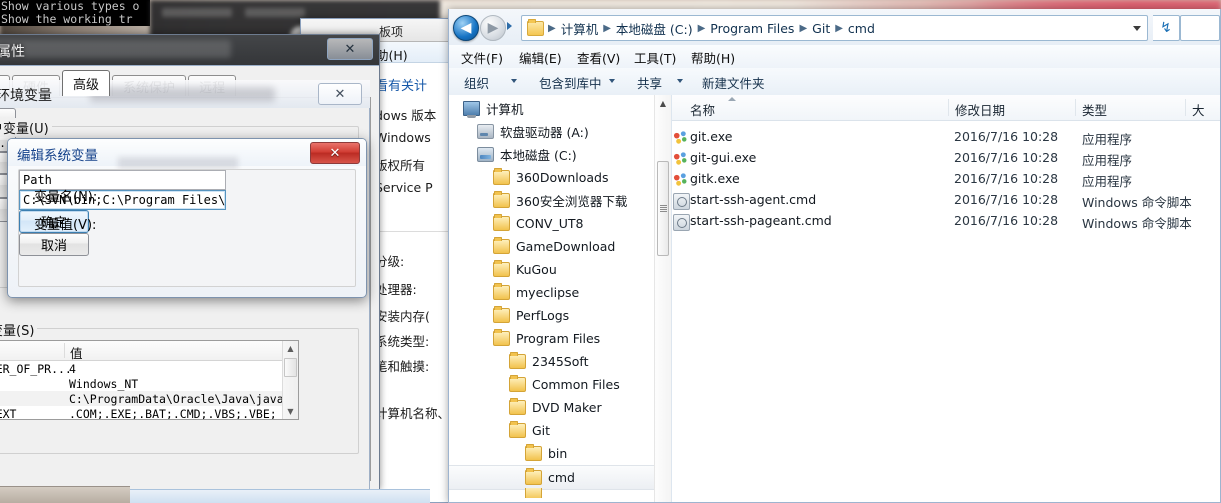  What do you see at coordinates (540, 57) in the screenshot?
I see `menu-edit: 编辑(E)` at bounding box center [540, 57].